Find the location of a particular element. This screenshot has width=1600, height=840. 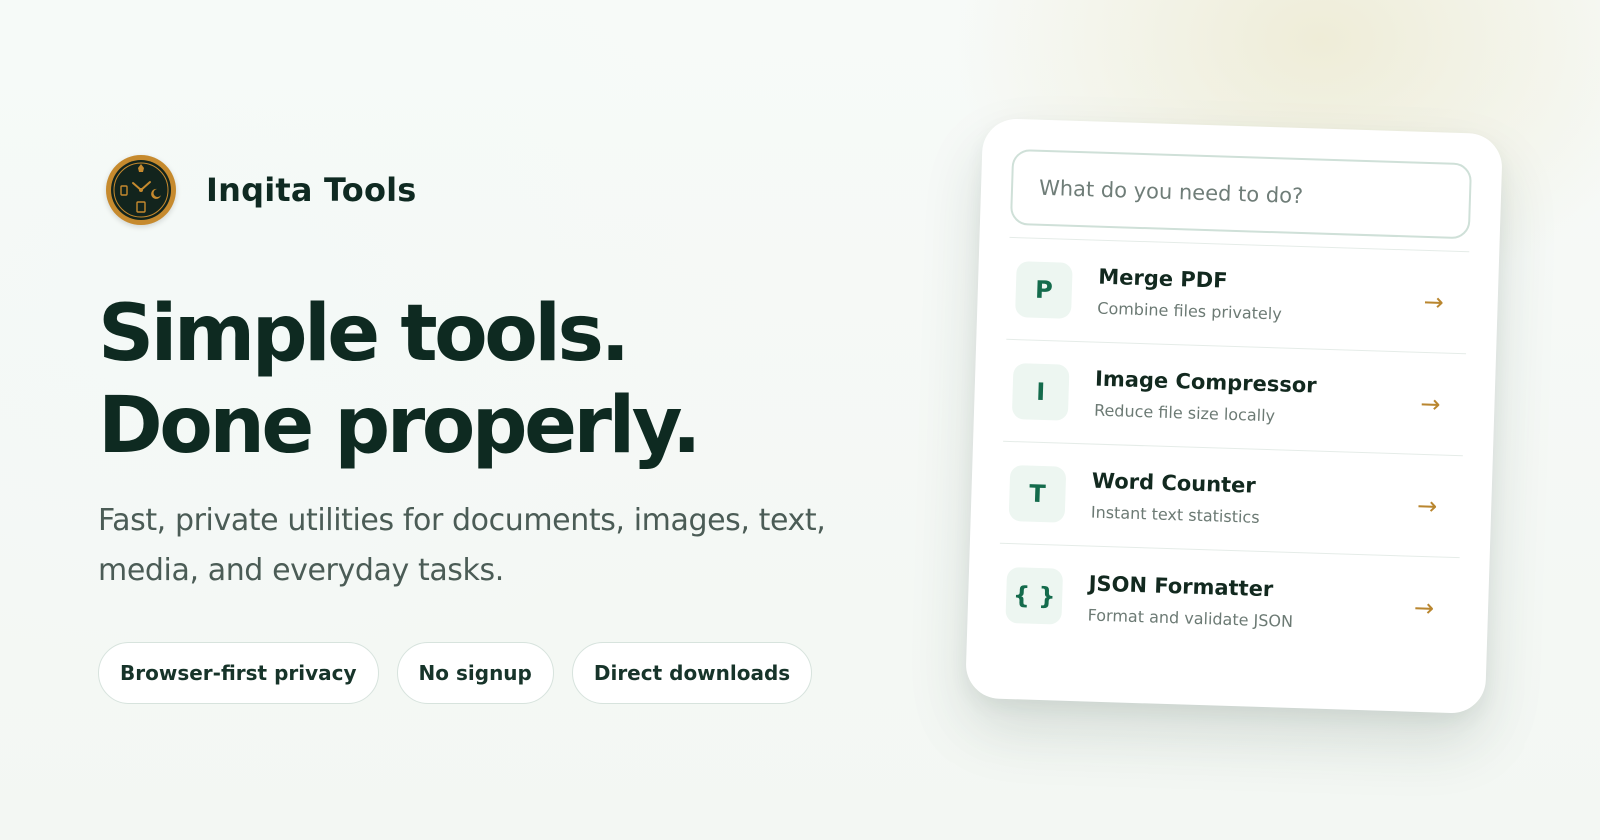

tool-name: Merge PDF is located at coordinates (1162, 278).